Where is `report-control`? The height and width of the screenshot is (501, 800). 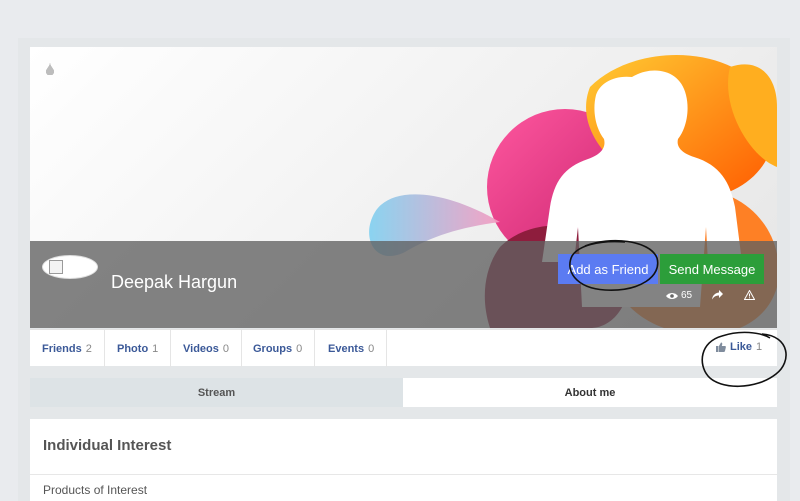
report-control is located at coordinates (749, 295).